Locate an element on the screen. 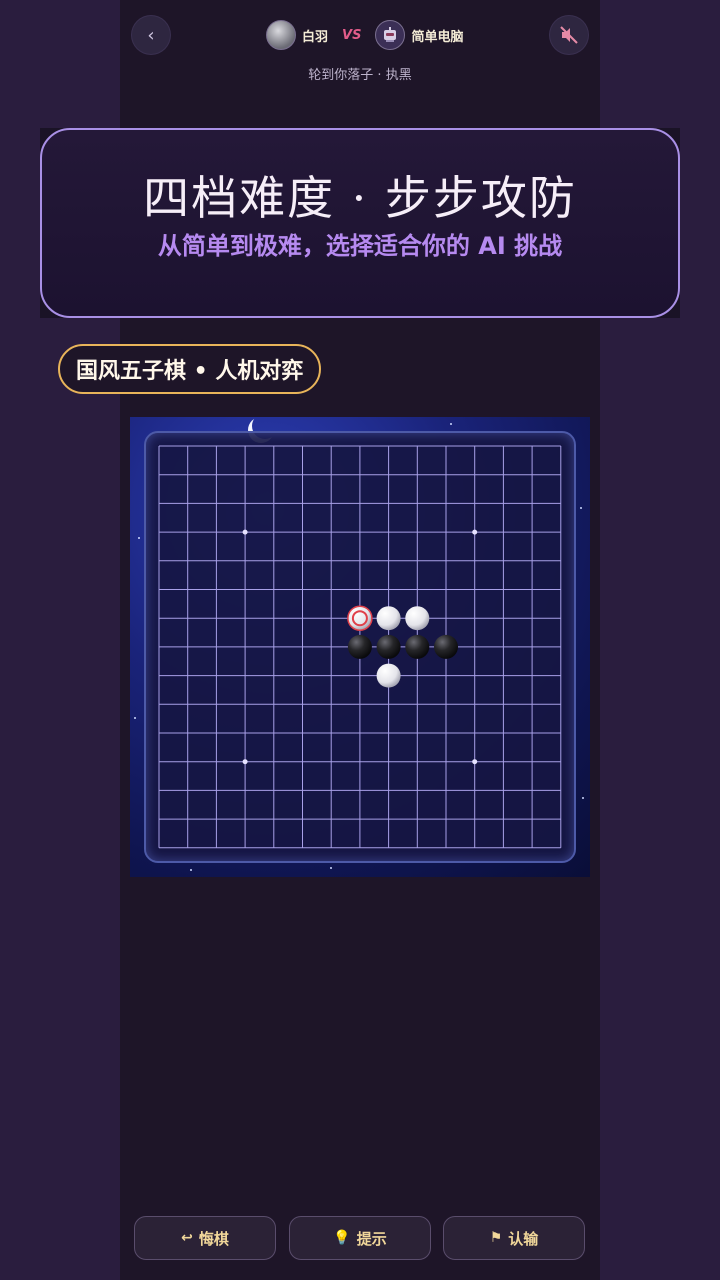  hint-button: 💡 提示 is located at coordinates (360, 1238).